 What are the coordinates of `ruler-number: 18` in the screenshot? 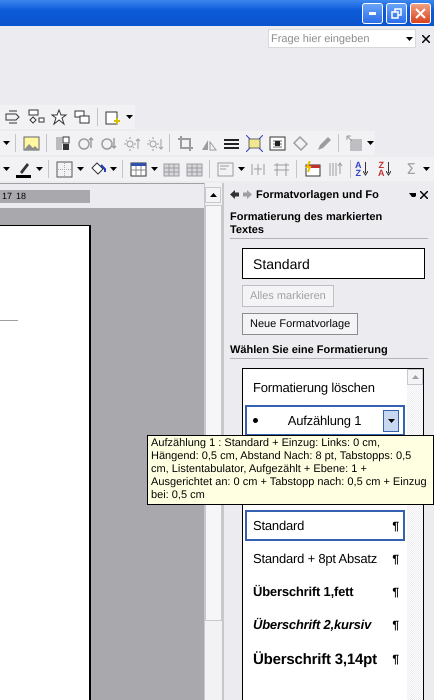 It's located at (21, 196).